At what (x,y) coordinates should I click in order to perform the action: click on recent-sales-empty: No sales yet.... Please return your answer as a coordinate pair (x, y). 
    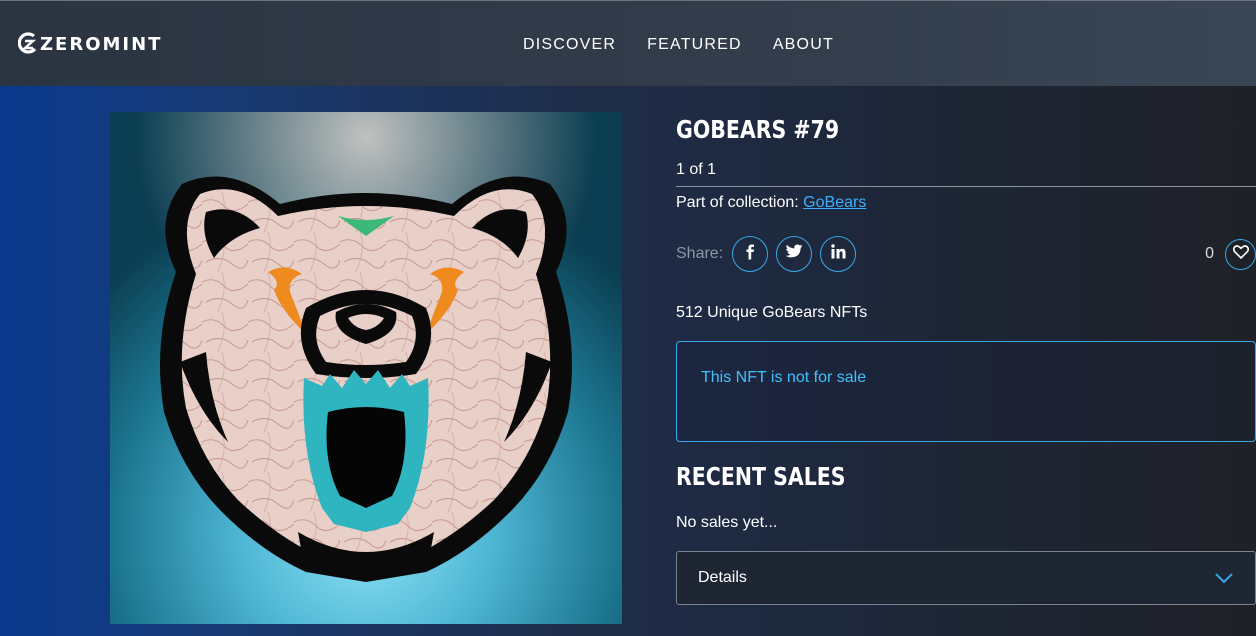
    Looking at the image, I should click on (727, 522).